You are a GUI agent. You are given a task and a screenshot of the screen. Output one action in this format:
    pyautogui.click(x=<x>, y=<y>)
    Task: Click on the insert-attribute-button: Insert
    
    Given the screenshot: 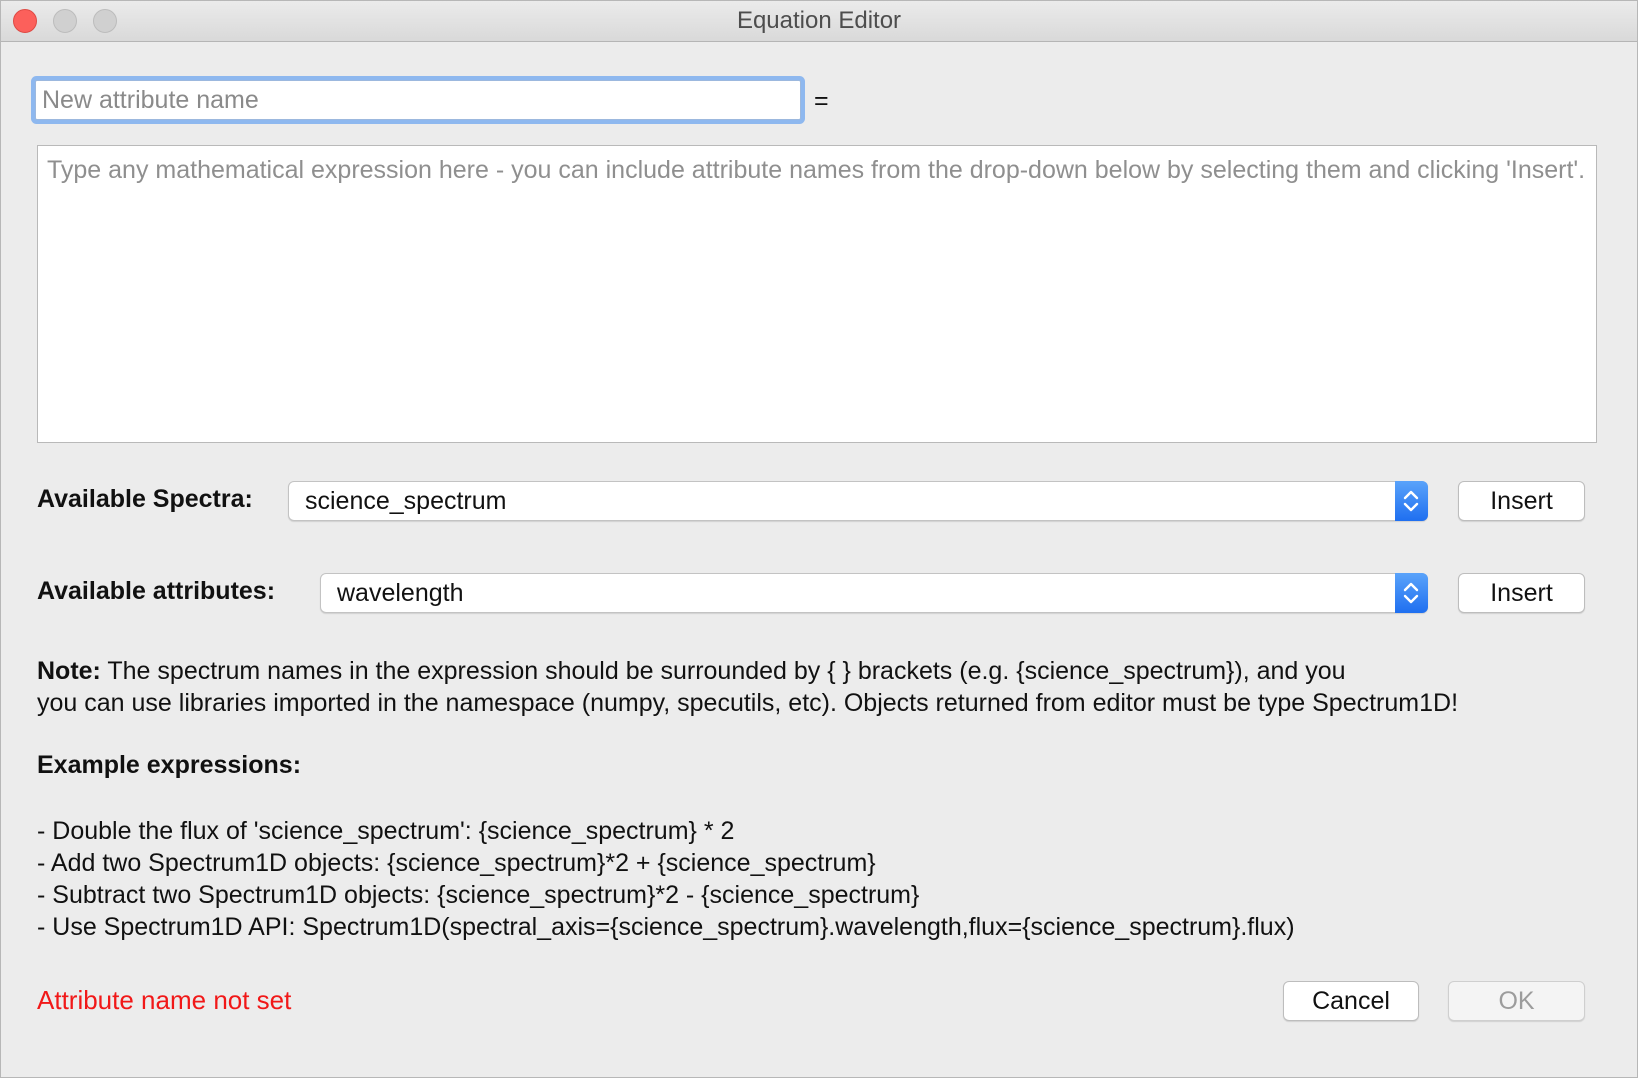 What is the action you would take?
    pyautogui.click(x=1521, y=593)
    